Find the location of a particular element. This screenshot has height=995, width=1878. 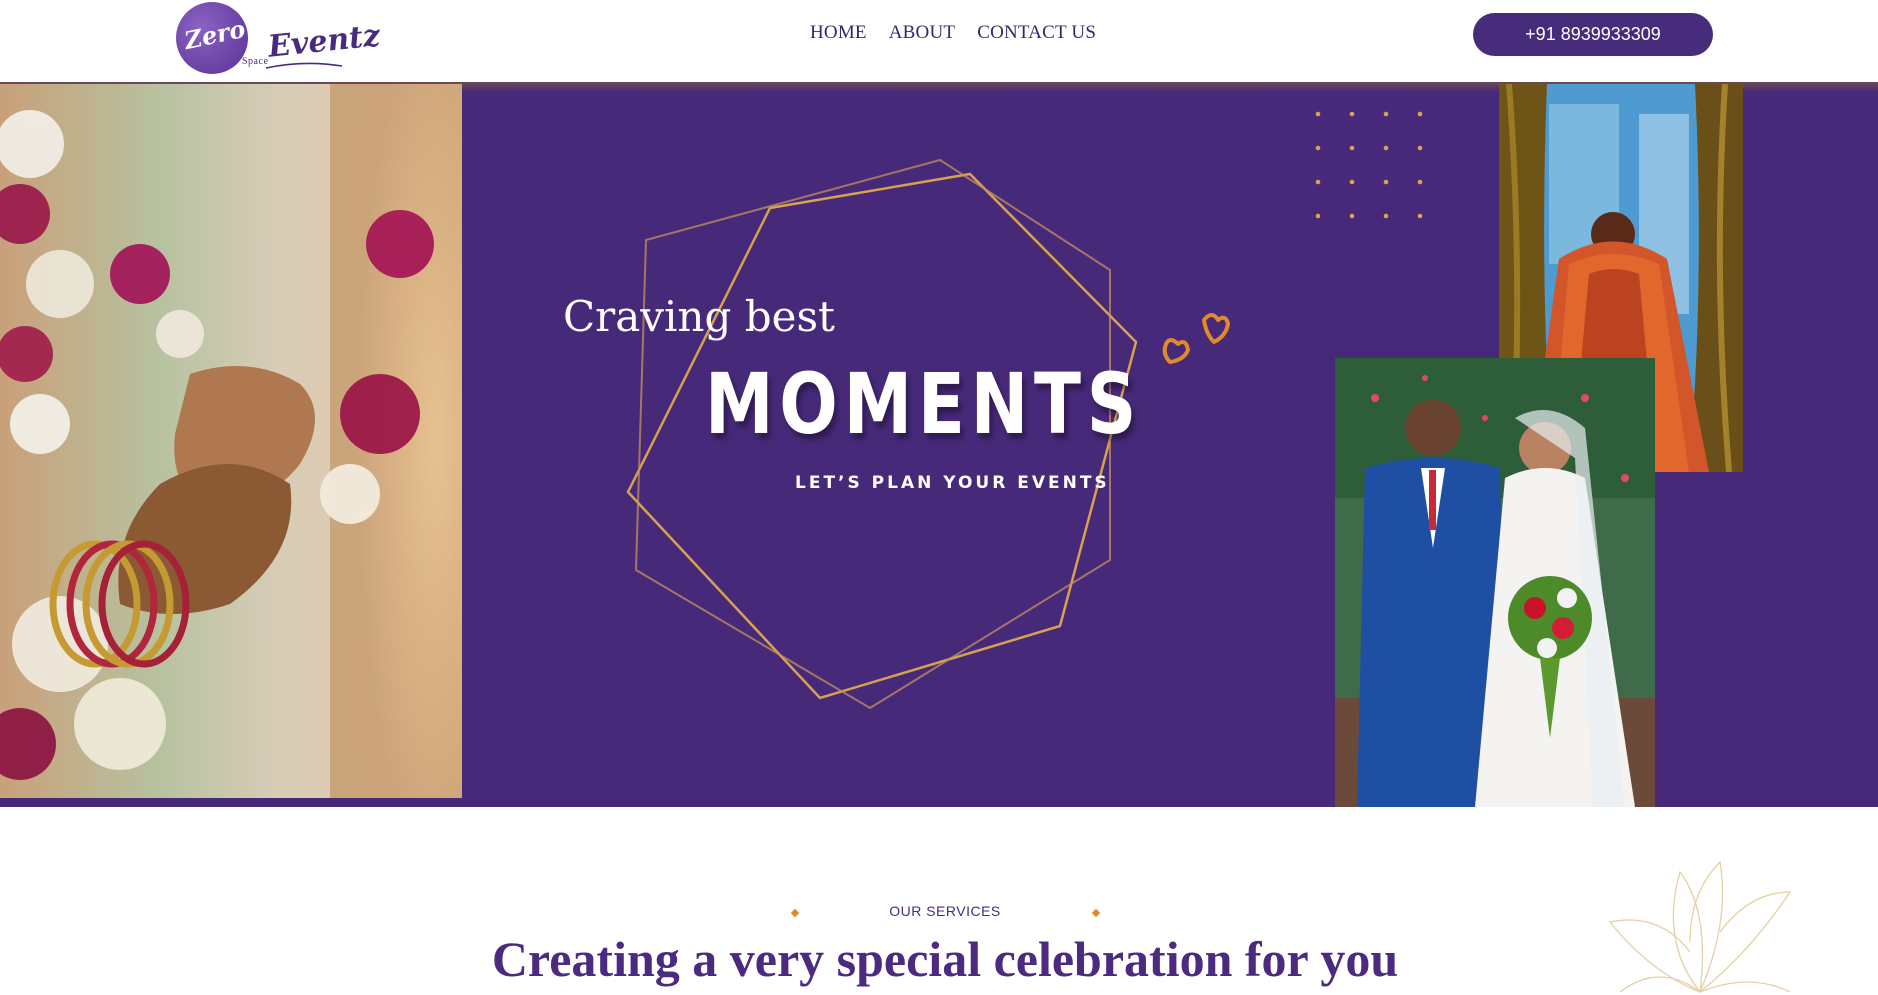

hero-heading-large: MOMENTS is located at coordinates (924, 404).